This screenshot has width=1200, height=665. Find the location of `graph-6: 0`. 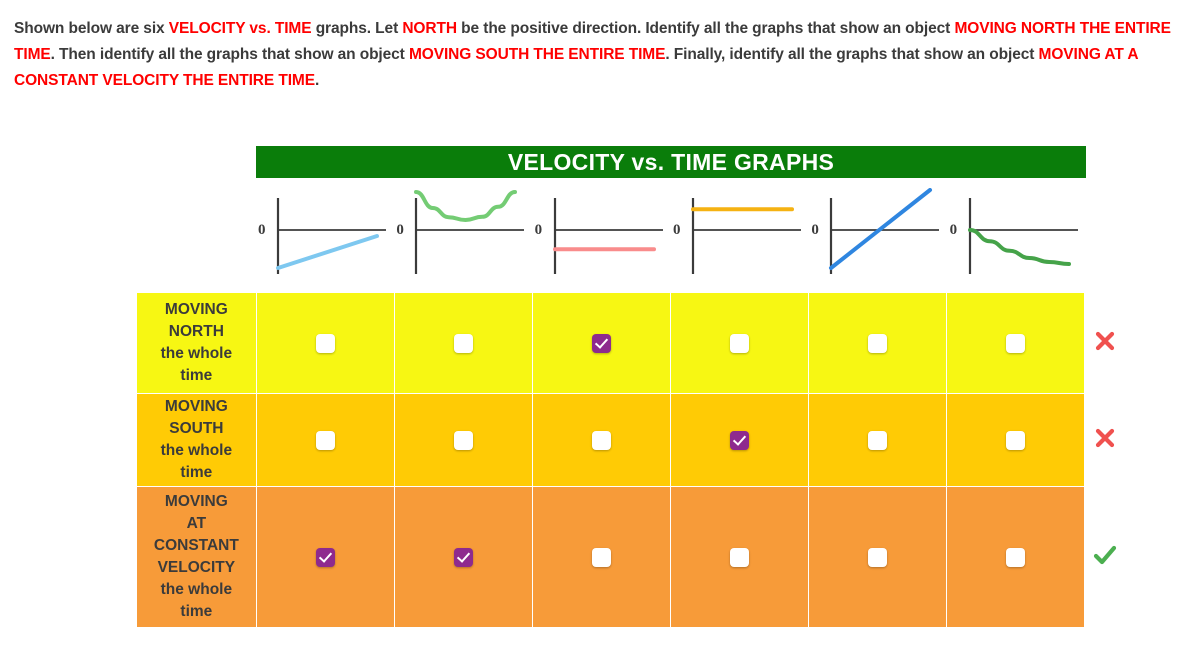

graph-6: 0 is located at coordinates (1017, 236).